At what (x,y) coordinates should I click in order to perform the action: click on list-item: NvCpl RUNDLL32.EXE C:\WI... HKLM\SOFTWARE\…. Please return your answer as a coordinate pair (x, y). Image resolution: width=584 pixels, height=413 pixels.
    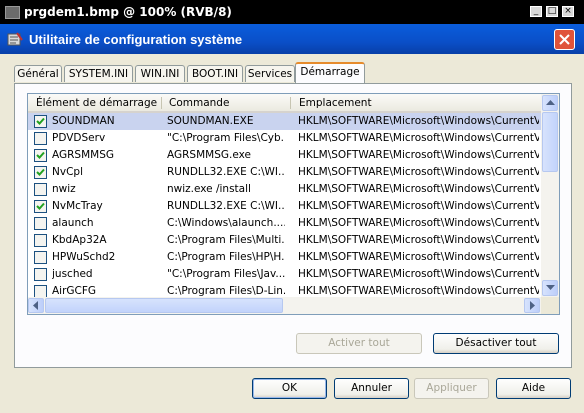
    Looking at the image, I should click on (284, 172).